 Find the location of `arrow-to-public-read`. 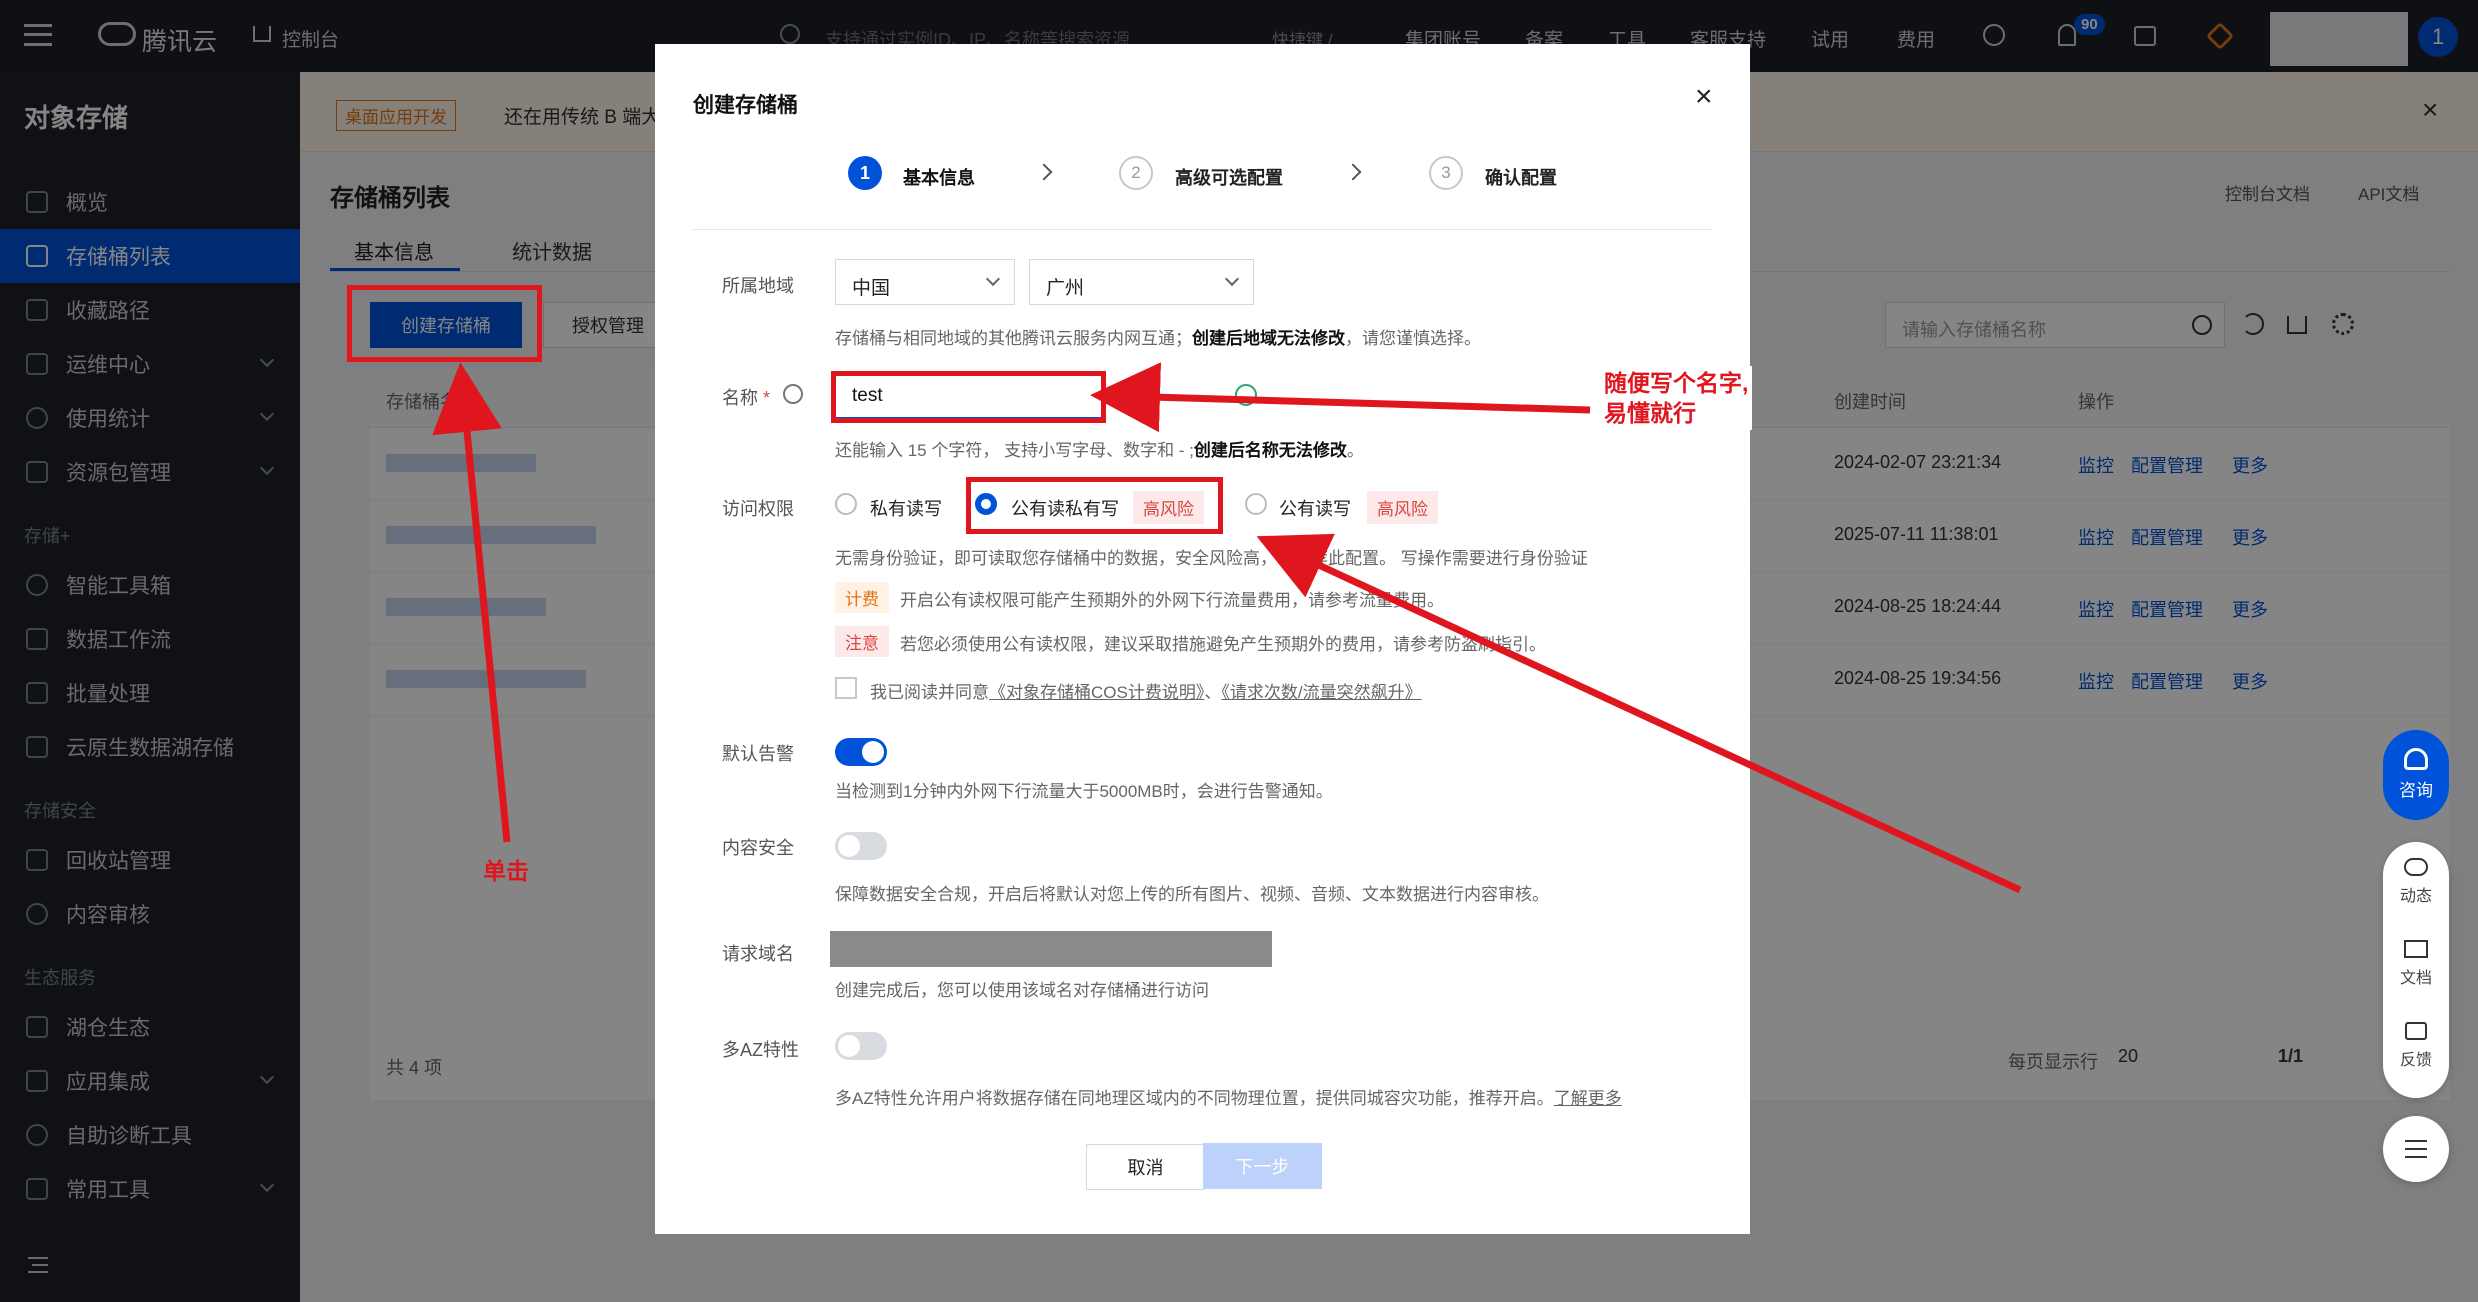

arrow-to-public-read is located at coordinates (1639, 713).